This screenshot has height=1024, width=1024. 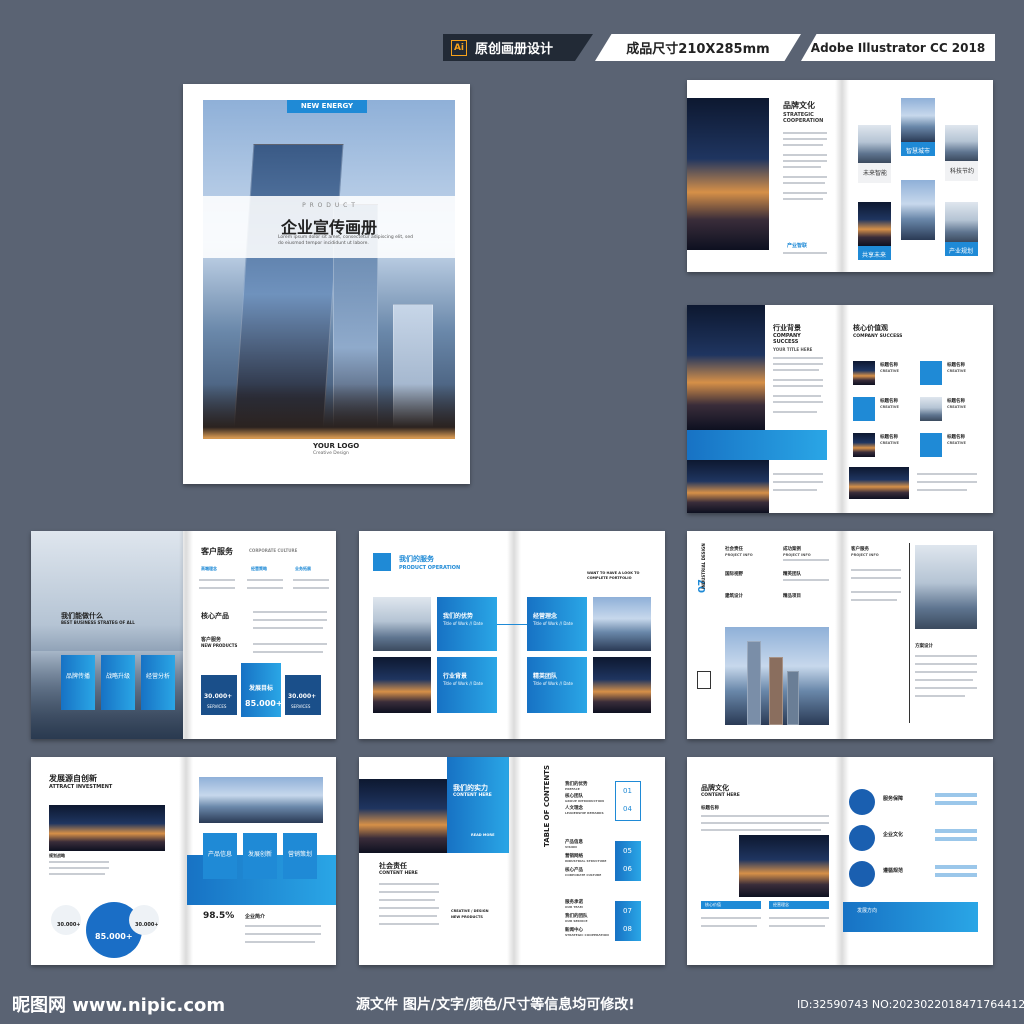 What do you see at coordinates (261, 688) in the screenshot?
I see `stat-title: 发展目标` at bounding box center [261, 688].